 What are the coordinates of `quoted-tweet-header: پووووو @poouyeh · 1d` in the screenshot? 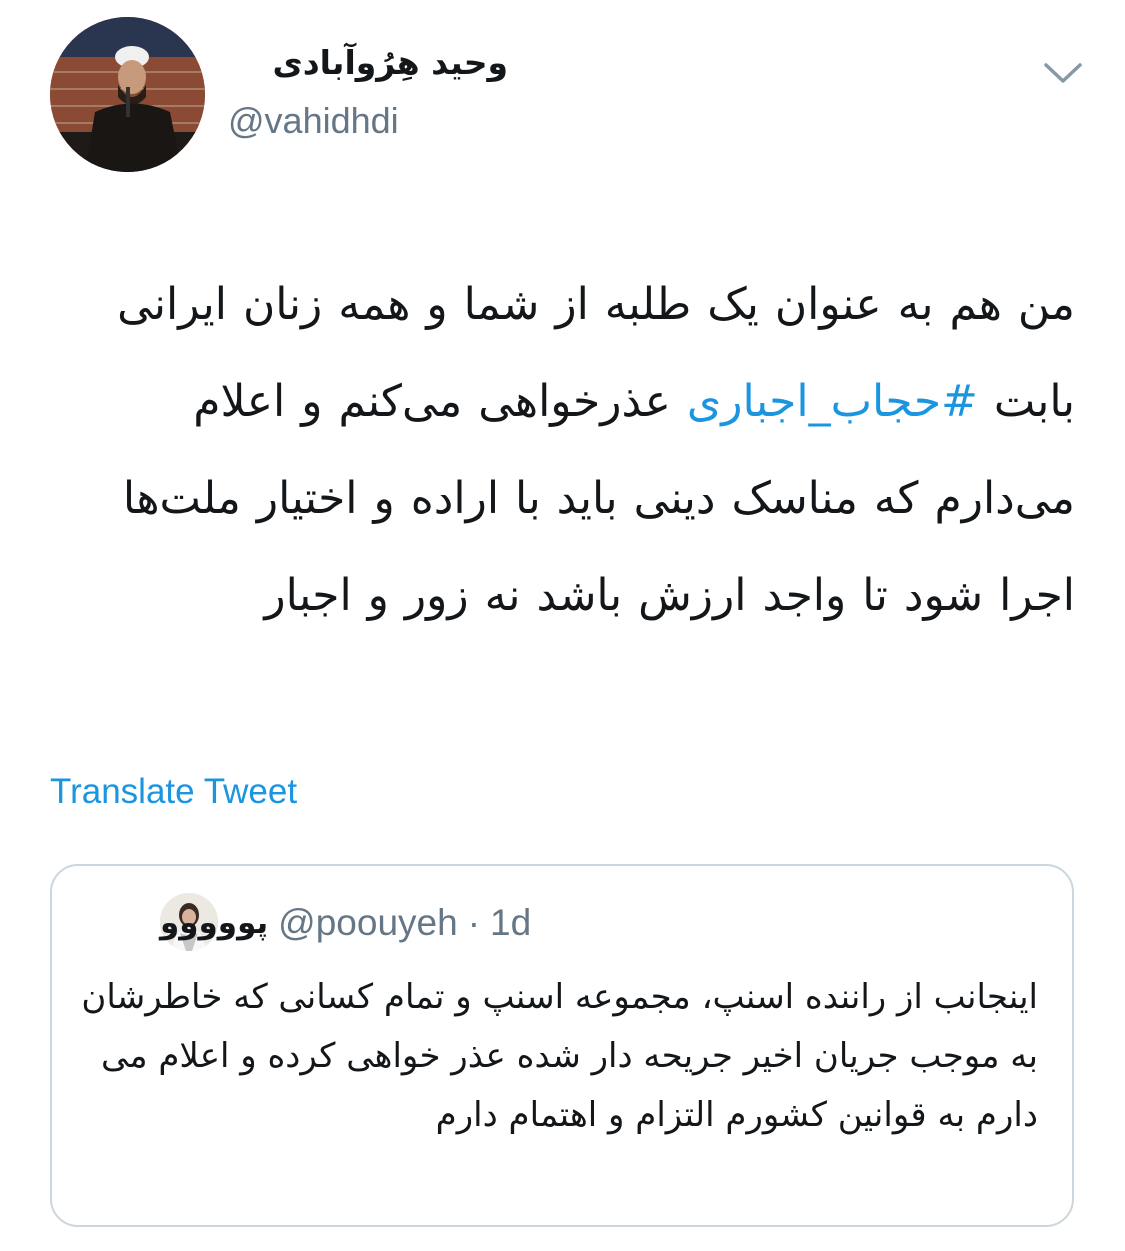 It's located at (345, 923).